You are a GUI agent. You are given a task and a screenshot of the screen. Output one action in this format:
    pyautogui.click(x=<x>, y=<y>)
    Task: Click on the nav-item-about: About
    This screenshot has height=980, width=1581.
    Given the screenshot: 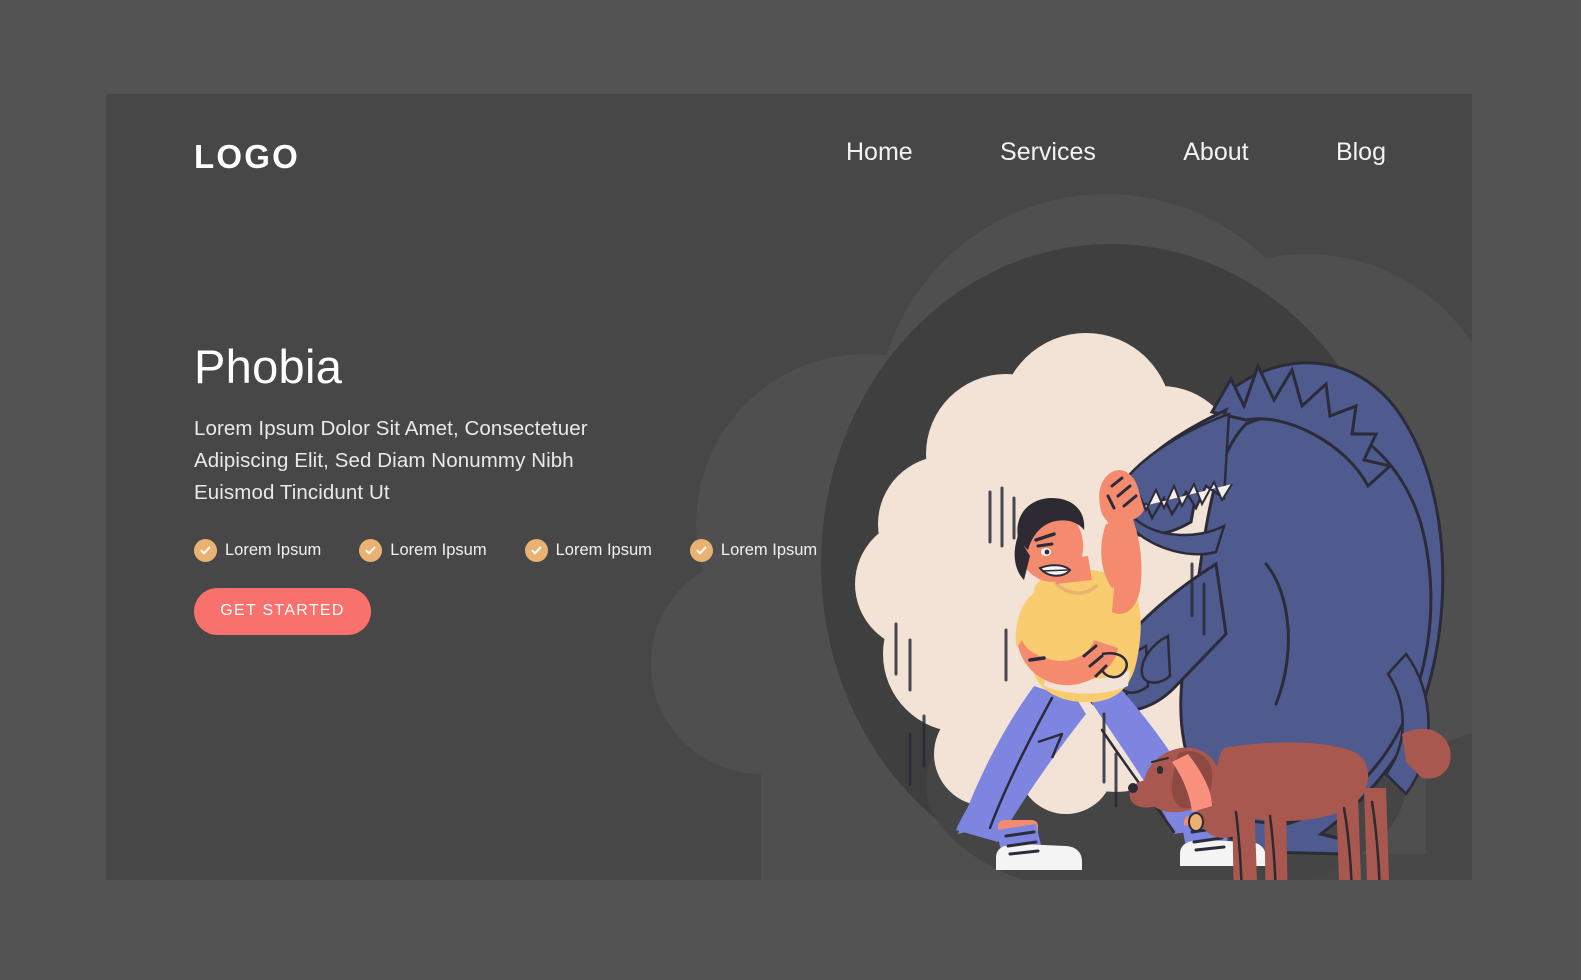 What is the action you would take?
    pyautogui.click(x=1215, y=152)
    